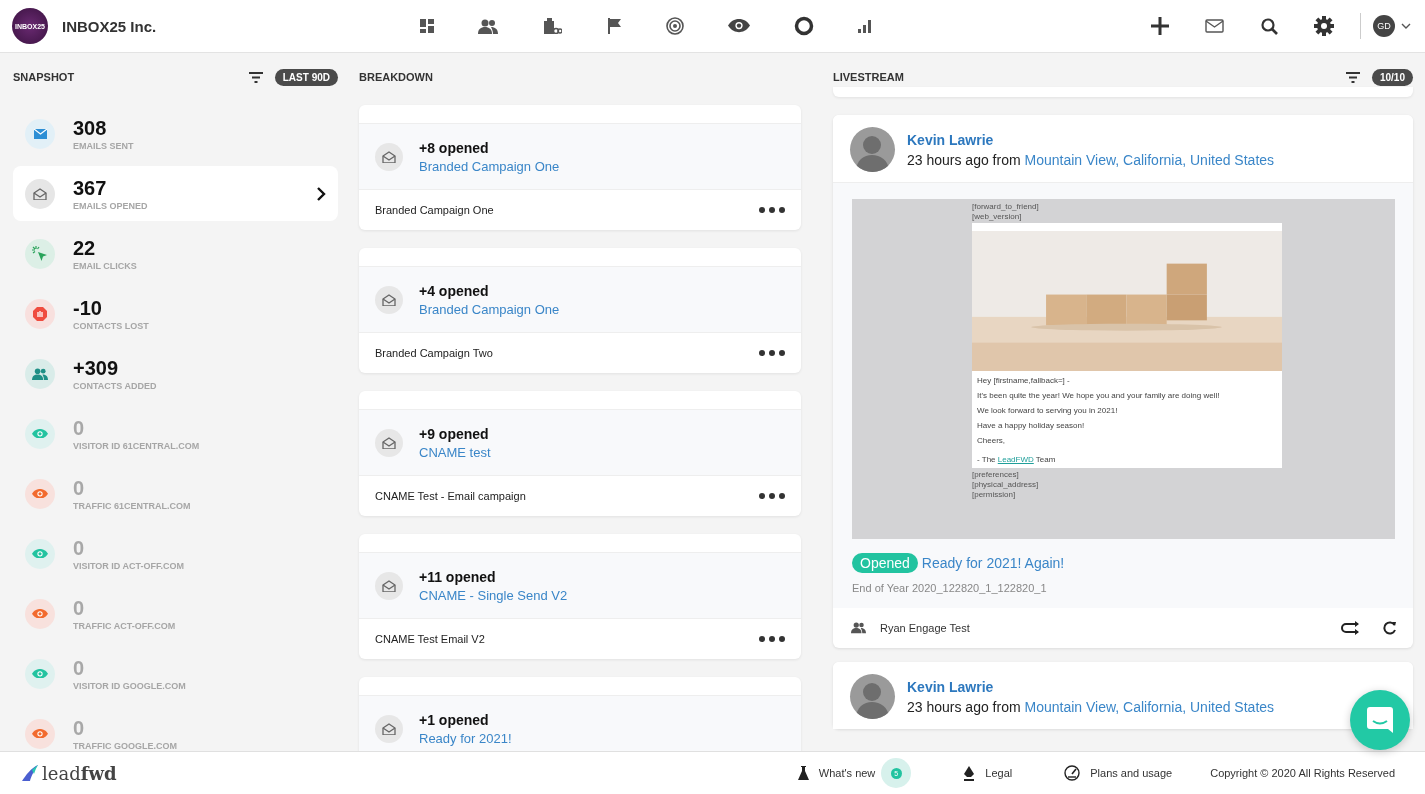 The height and width of the screenshot is (794, 1425). Describe the element at coordinates (1048, 411) in the screenshot. I see `email-text: We look forward to serving you in 2021!` at that location.